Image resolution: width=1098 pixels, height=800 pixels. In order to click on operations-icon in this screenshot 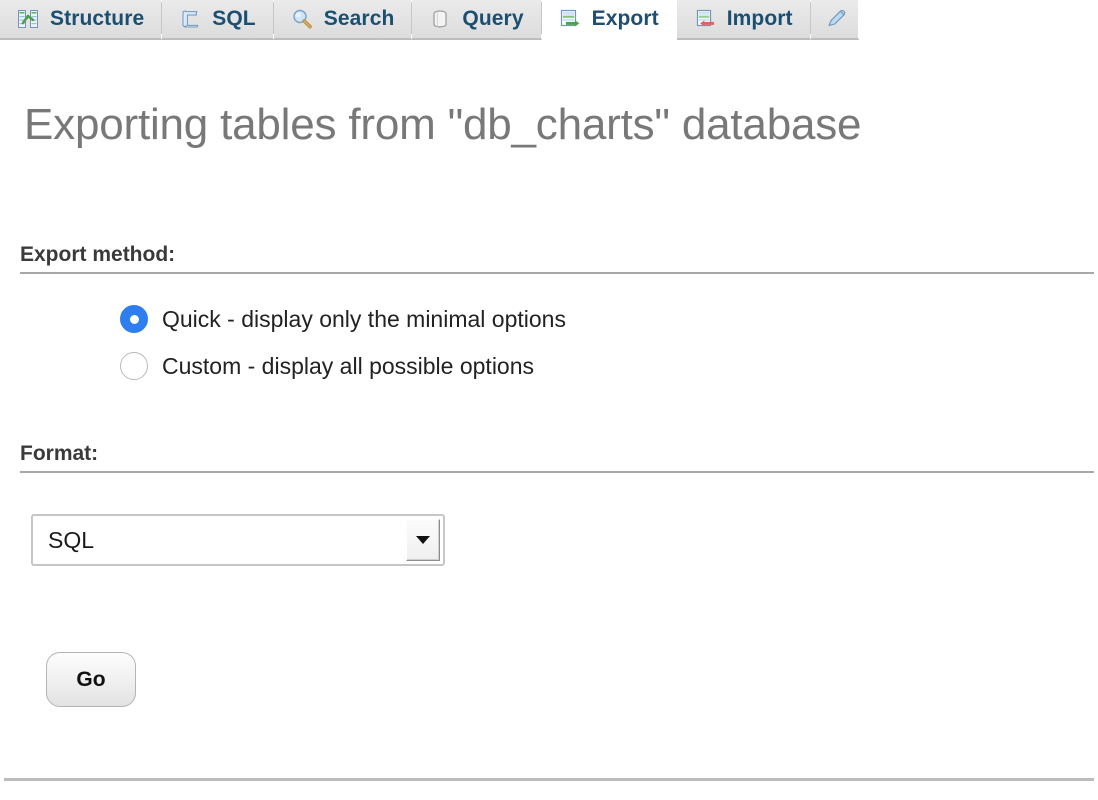, I will do `click(836, 18)`.